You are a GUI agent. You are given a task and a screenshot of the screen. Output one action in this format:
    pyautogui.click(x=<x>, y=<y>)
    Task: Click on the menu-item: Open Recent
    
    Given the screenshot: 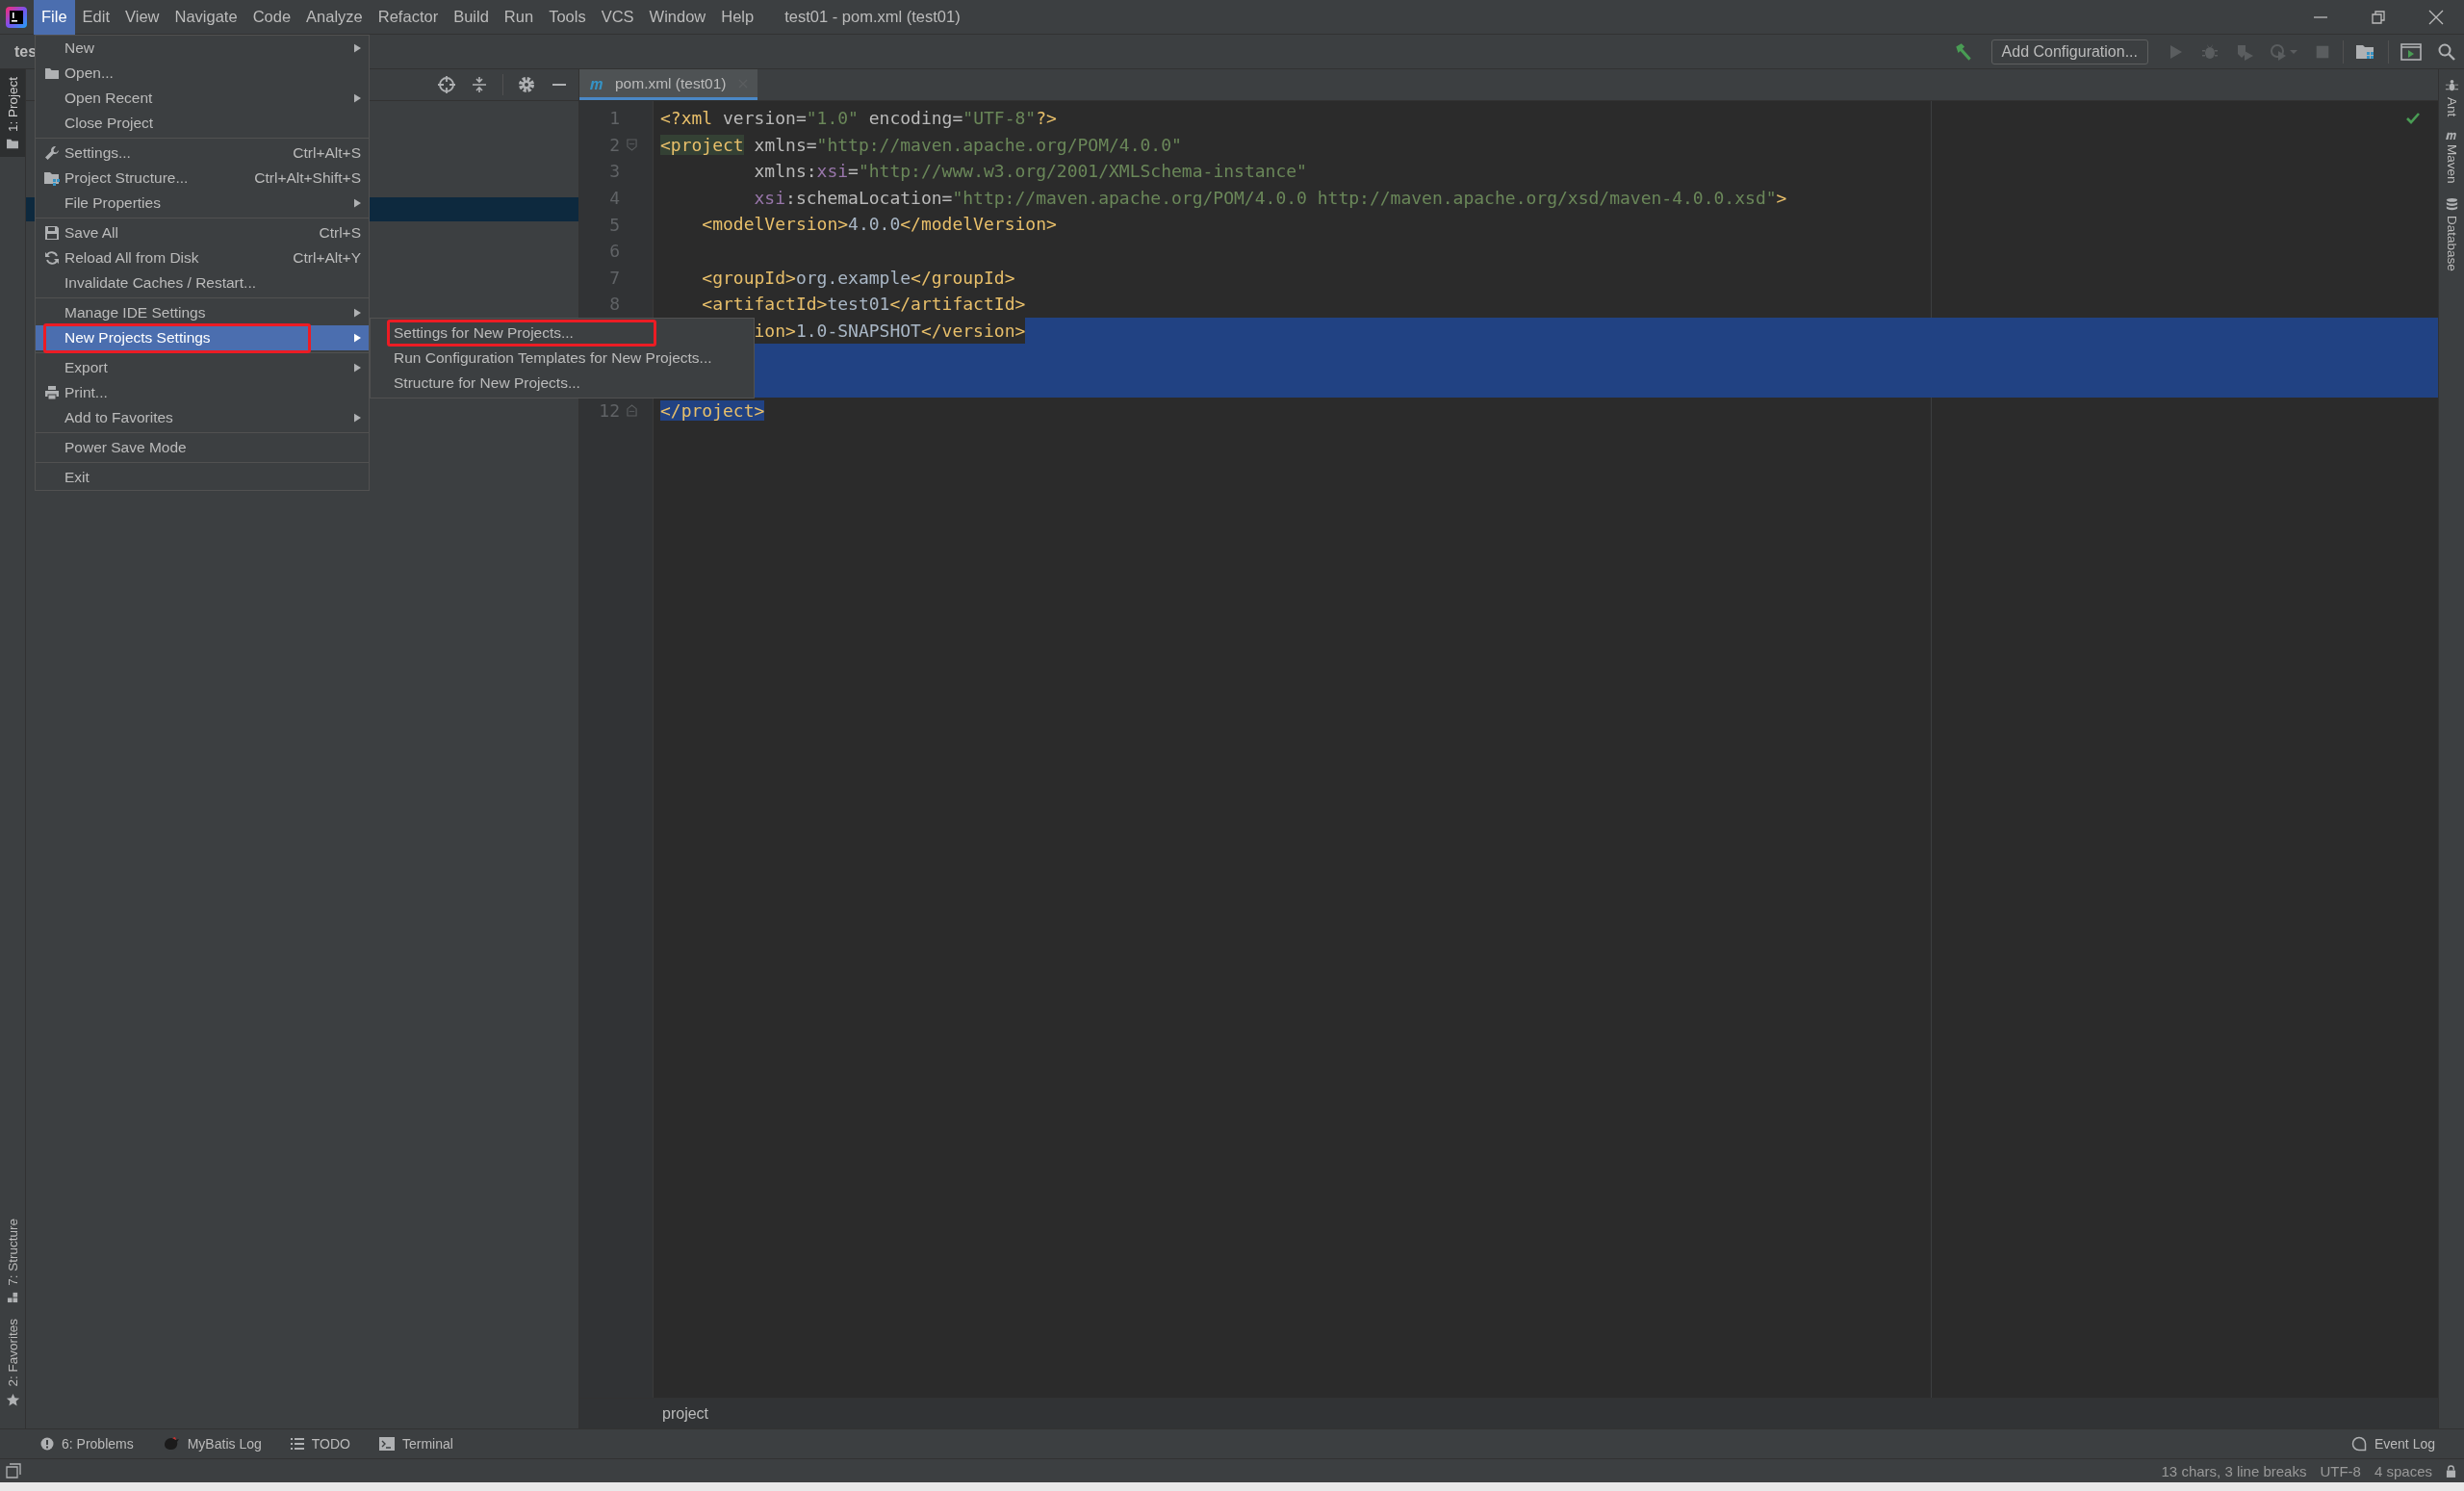 What is the action you would take?
    pyautogui.click(x=202, y=98)
    